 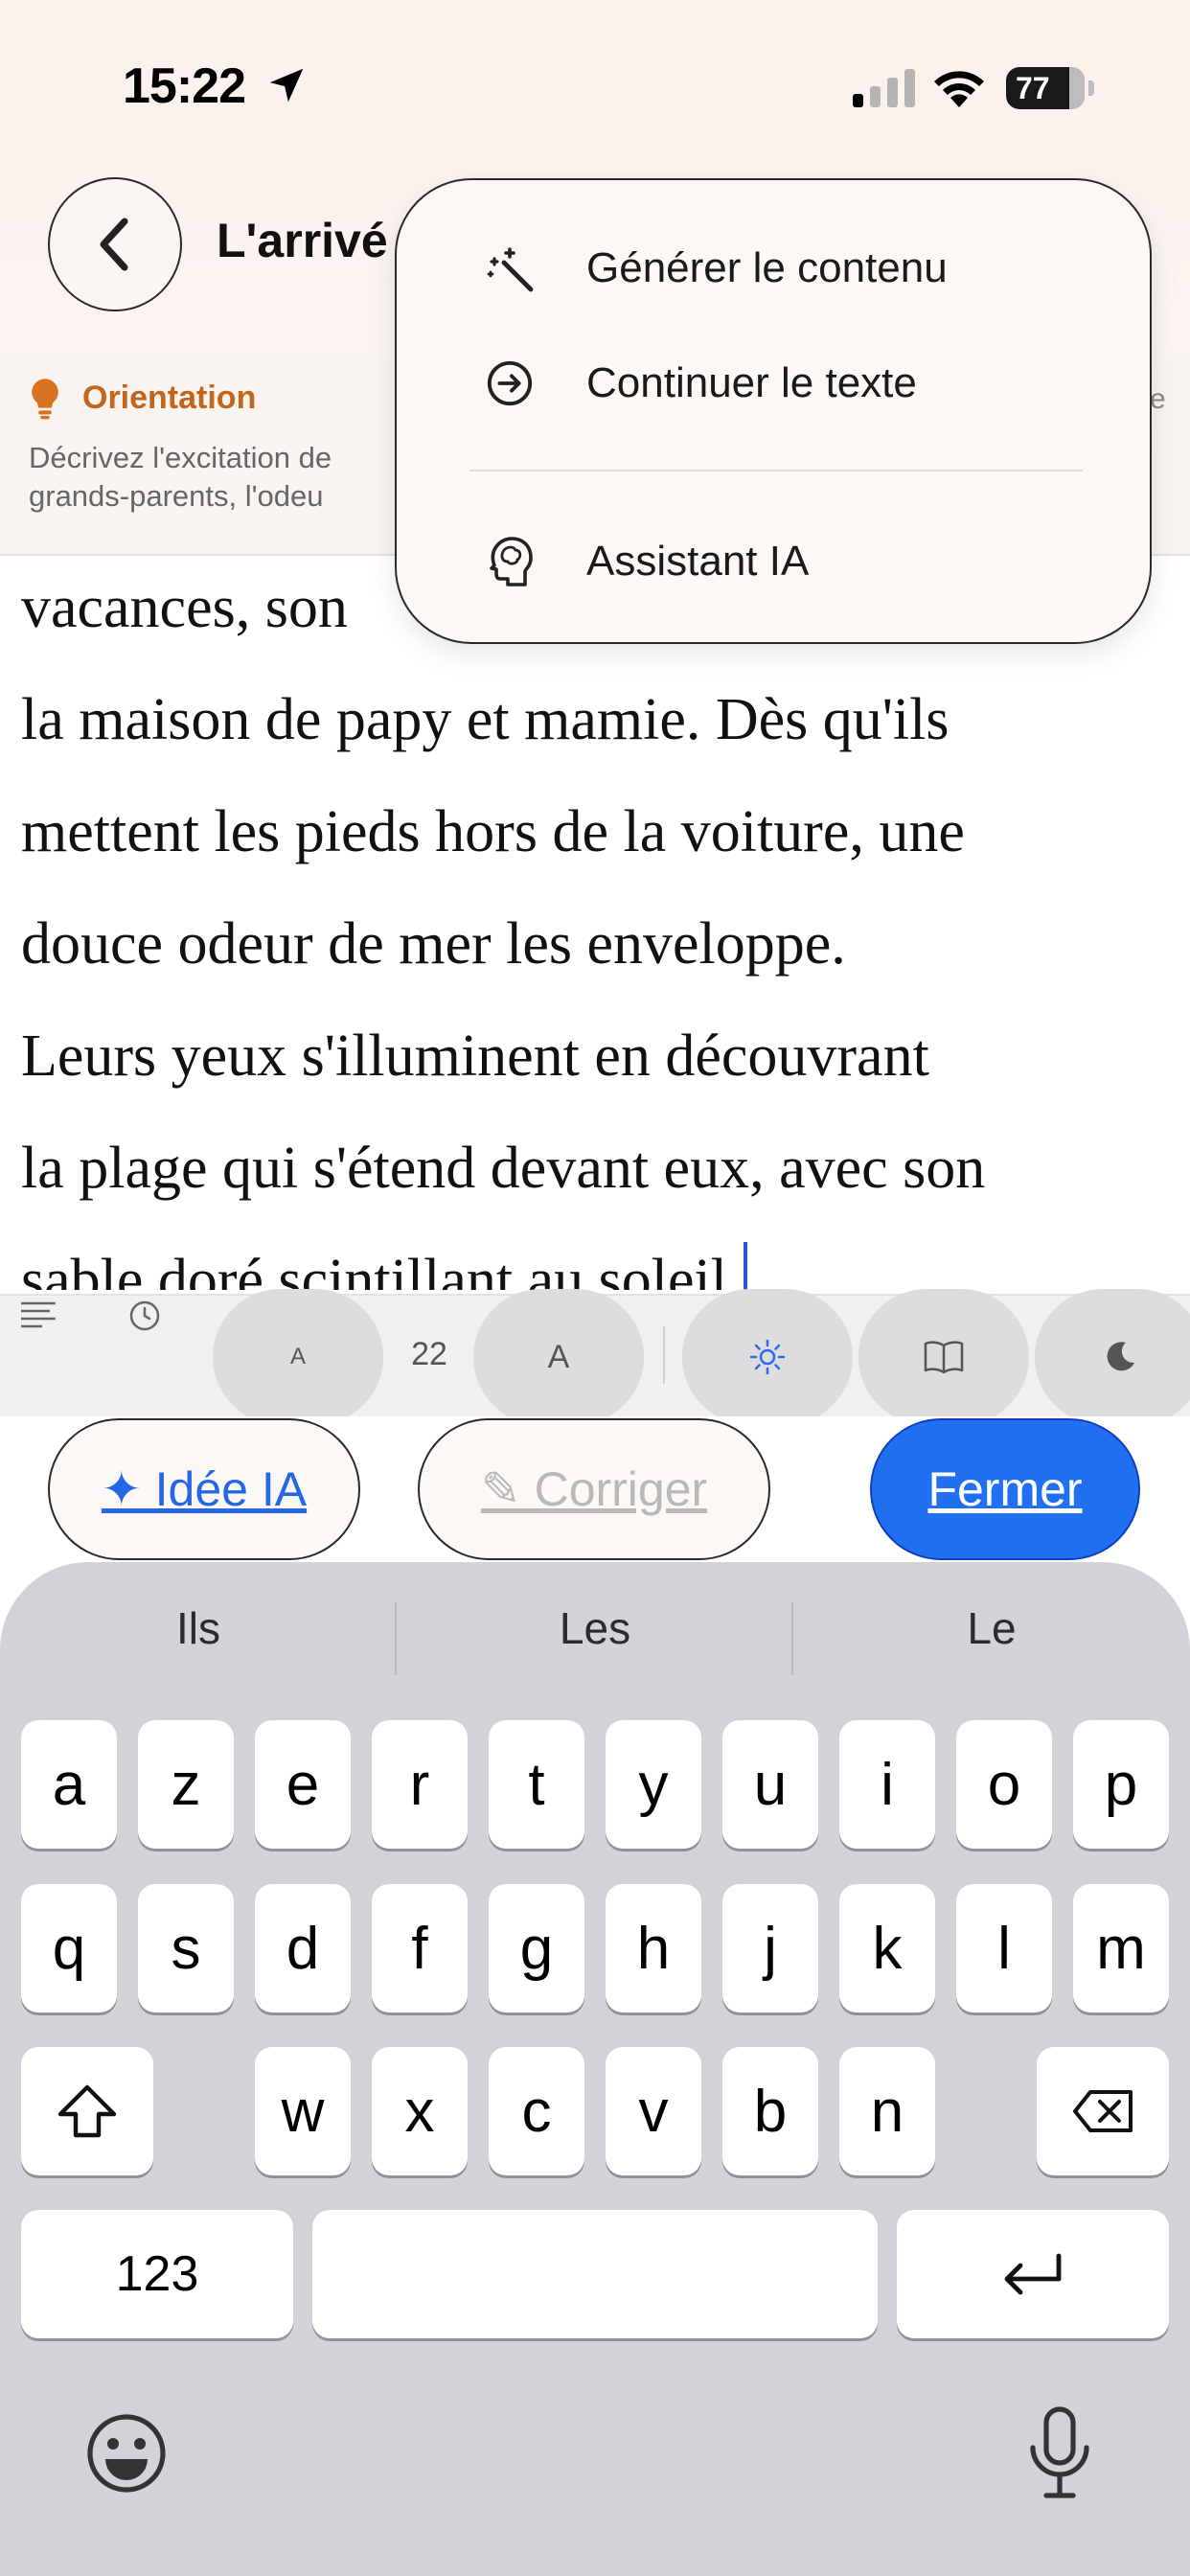 What do you see at coordinates (199, 1628) in the screenshot?
I see `suggestion-ils: Ils` at bounding box center [199, 1628].